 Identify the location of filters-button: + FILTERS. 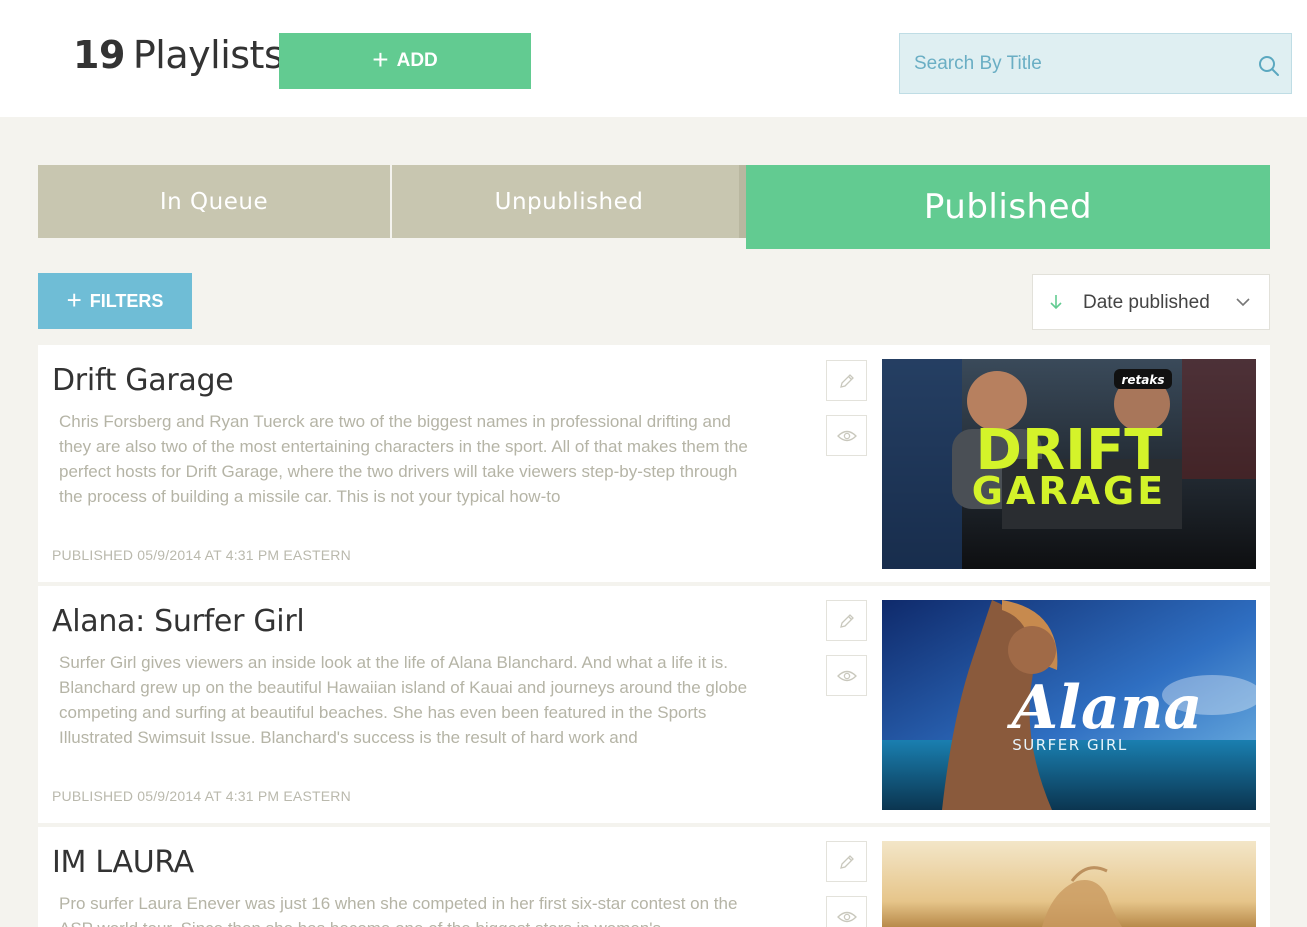
(115, 301).